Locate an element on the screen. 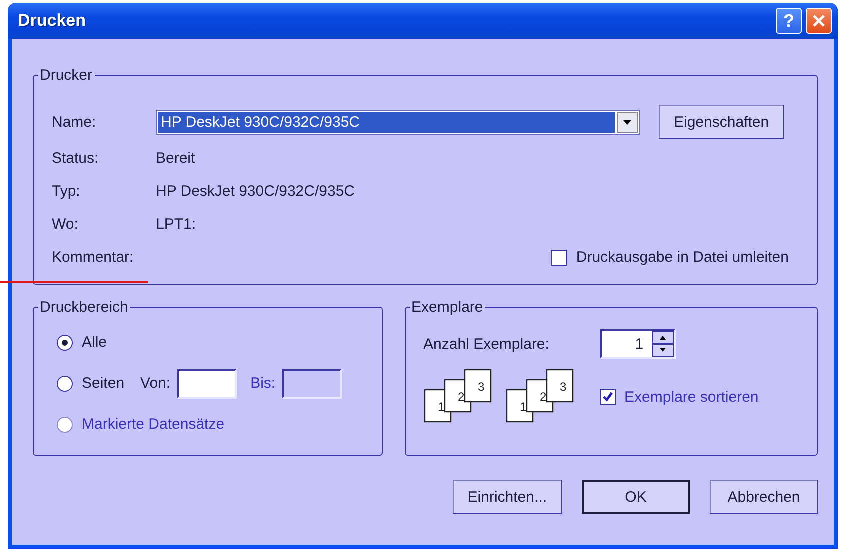 The height and width of the screenshot is (551, 847). radio-label: Markierte Datensätze is located at coordinates (153, 424).